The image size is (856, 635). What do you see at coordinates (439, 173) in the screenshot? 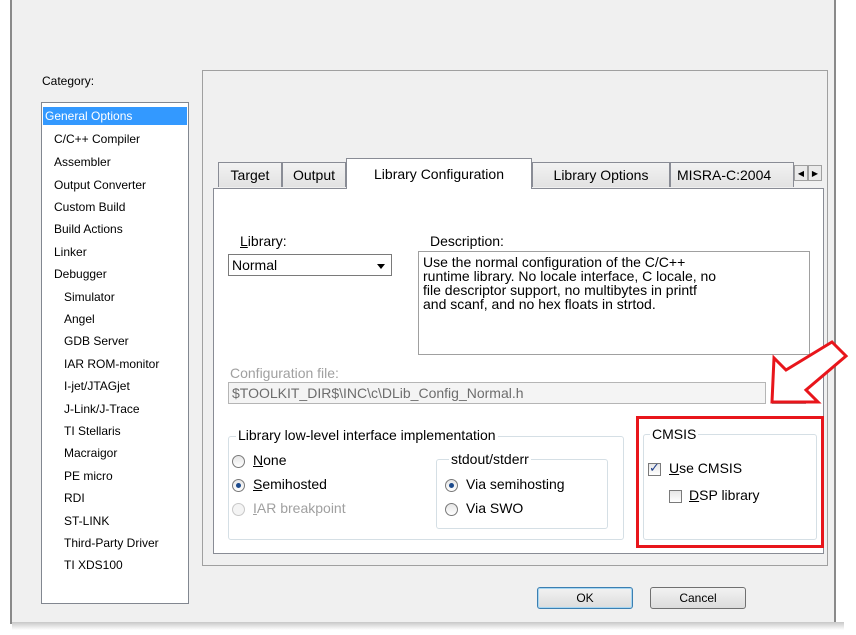
I see `tab-library-configuration: Library Configuration` at bounding box center [439, 173].